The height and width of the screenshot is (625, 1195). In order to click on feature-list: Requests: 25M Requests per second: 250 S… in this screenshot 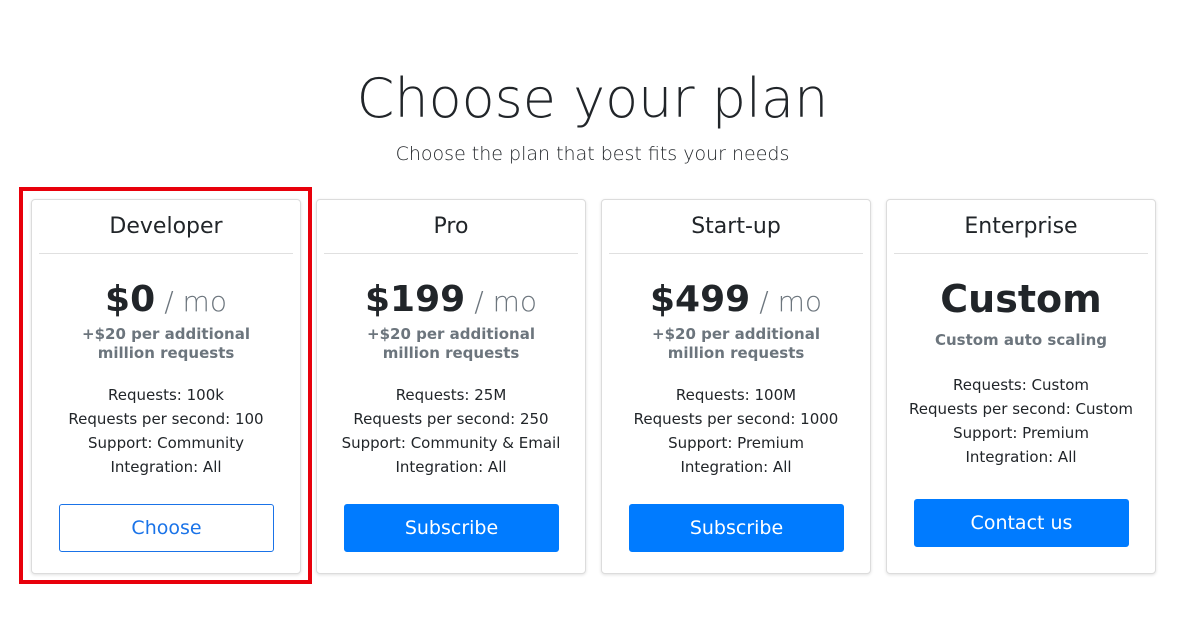, I will do `click(451, 431)`.